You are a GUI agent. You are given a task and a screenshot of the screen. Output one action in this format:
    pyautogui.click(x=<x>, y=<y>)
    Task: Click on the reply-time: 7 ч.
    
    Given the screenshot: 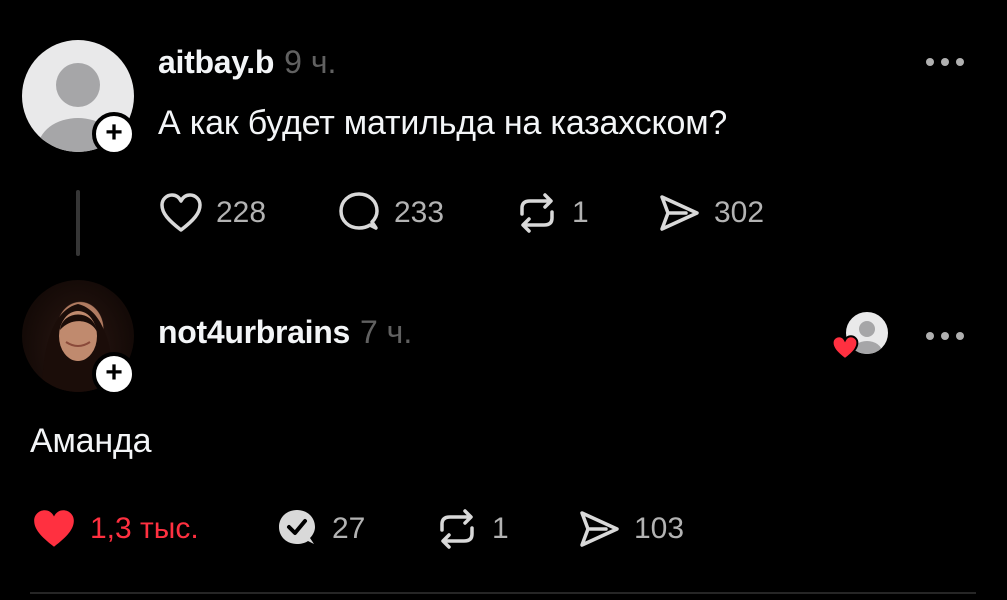 What is the action you would take?
    pyautogui.click(x=386, y=332)
    